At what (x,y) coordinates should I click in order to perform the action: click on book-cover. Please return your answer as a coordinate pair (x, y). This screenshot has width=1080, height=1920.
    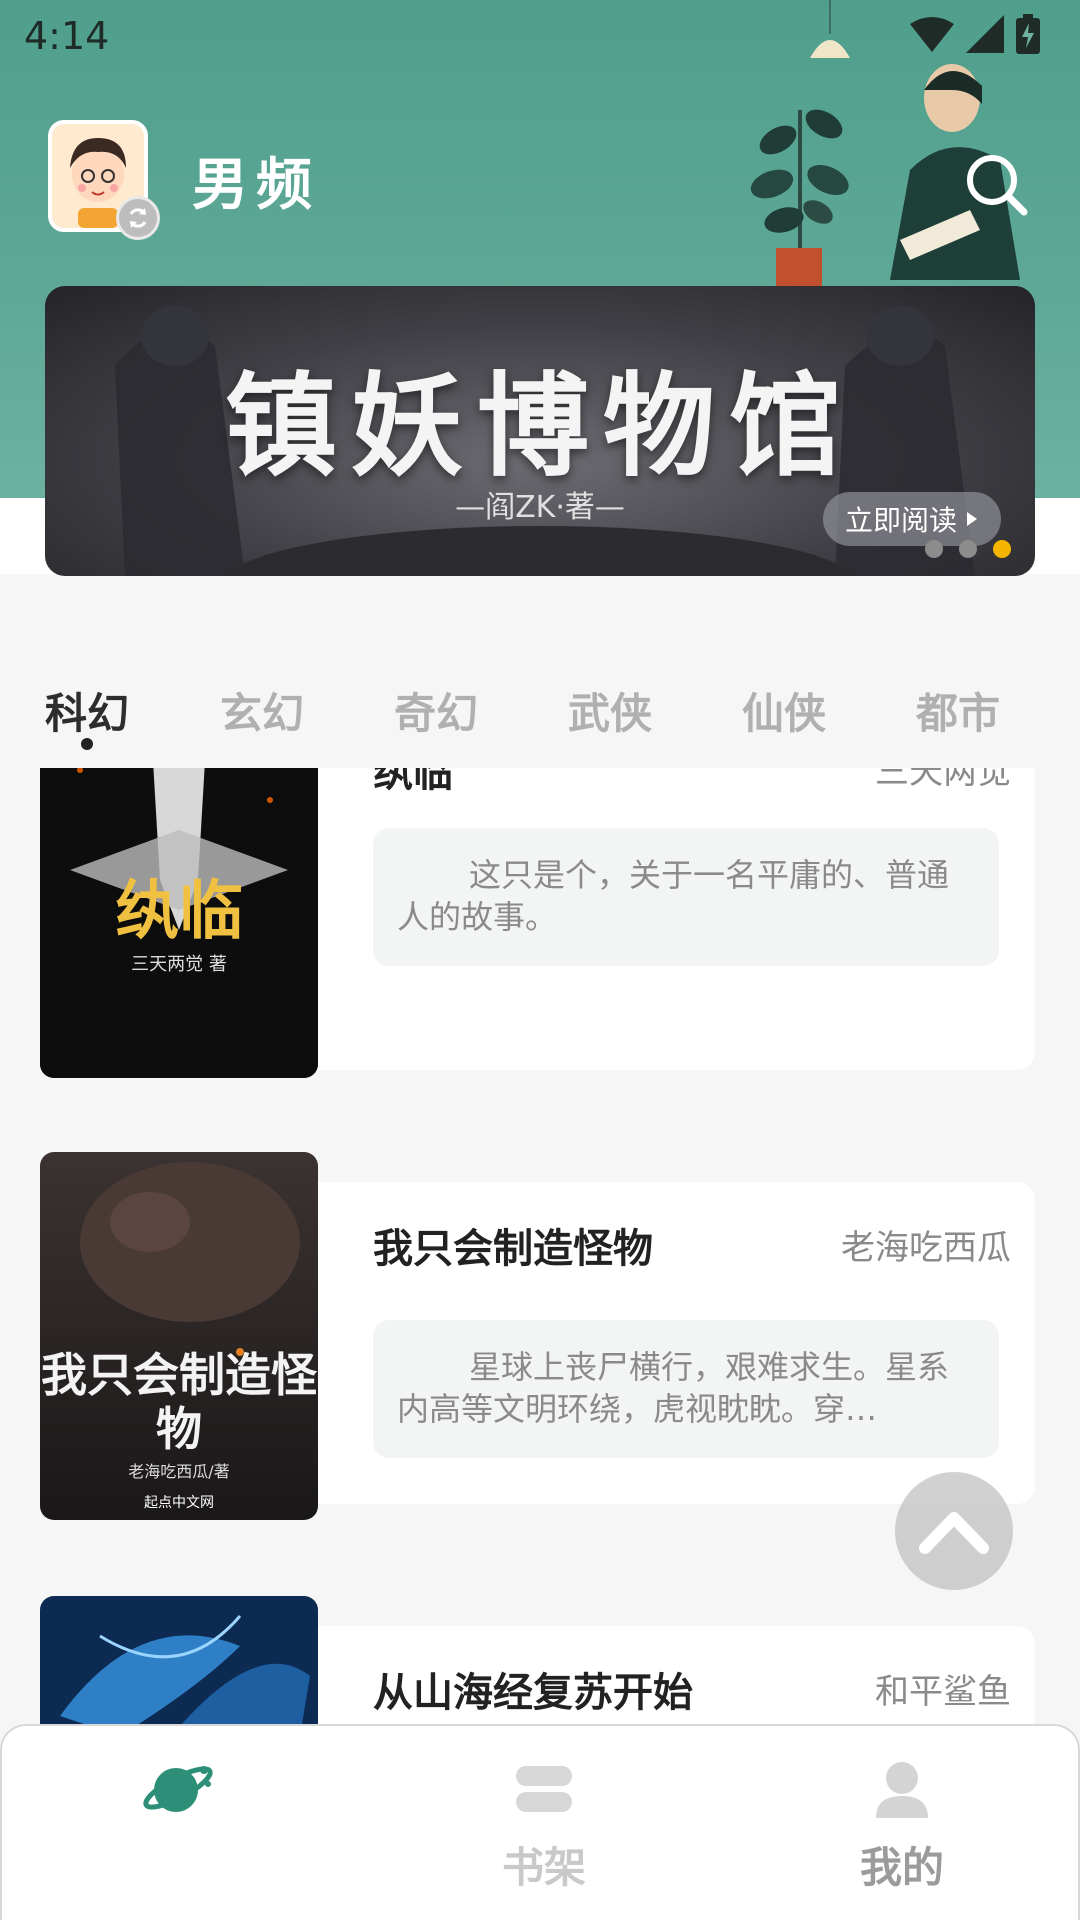
    Looking at the image, I should click on (179, 1662).